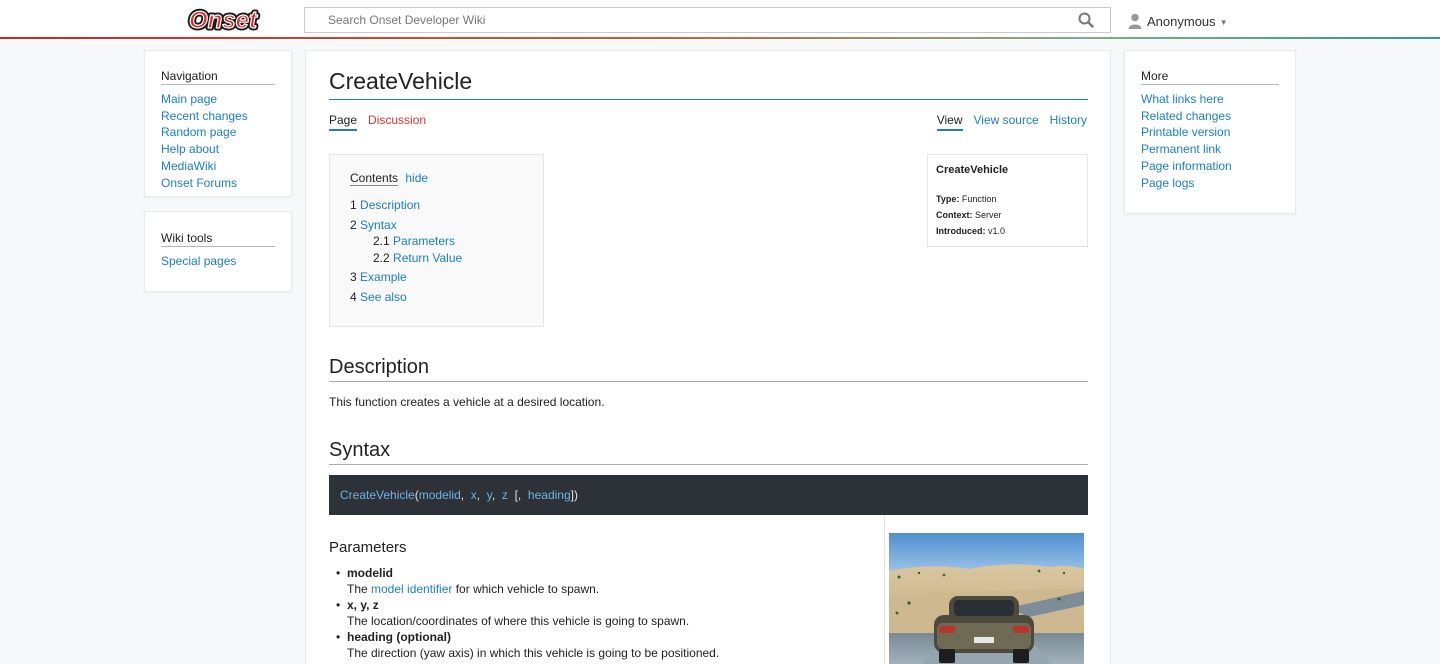  I want to click on view-tabs: View View source History, so click(1011, 122).